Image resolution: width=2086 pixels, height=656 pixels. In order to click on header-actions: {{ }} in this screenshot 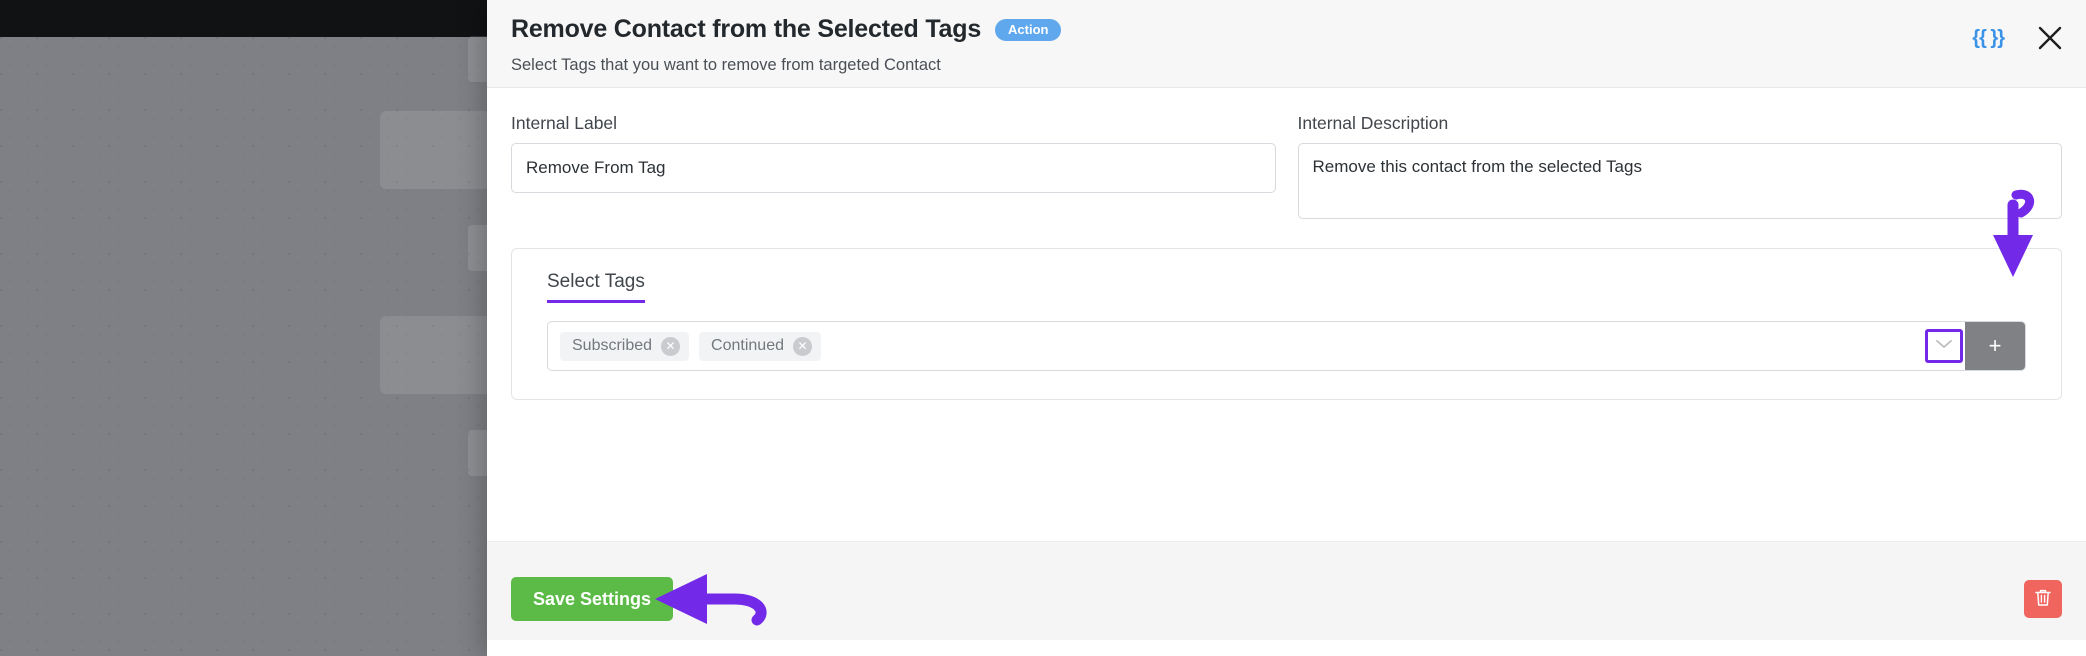, I will do `click(2018, 38)`.